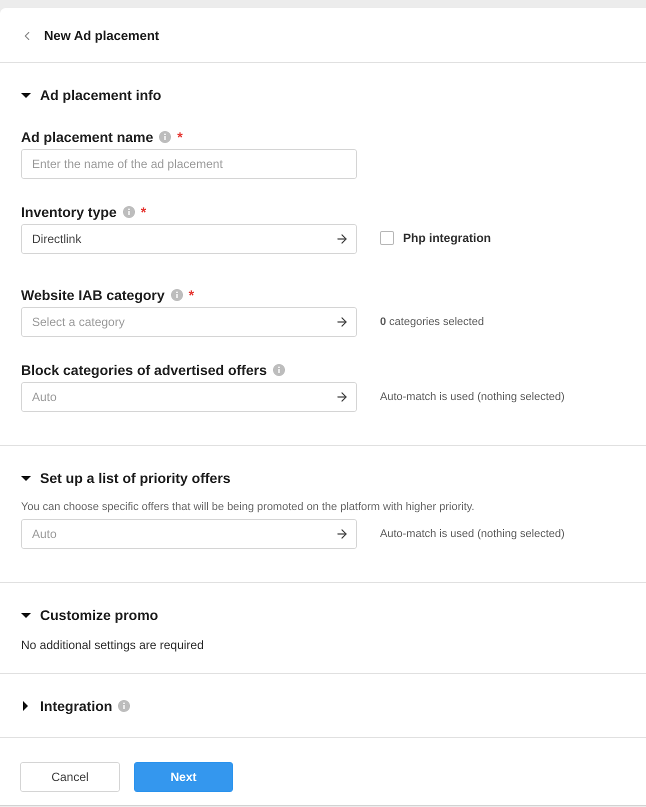  What do you see at coordinates (69, 212) in the screenshot?
I see `field-label: Inventory type` at bounding box center [69, 212].